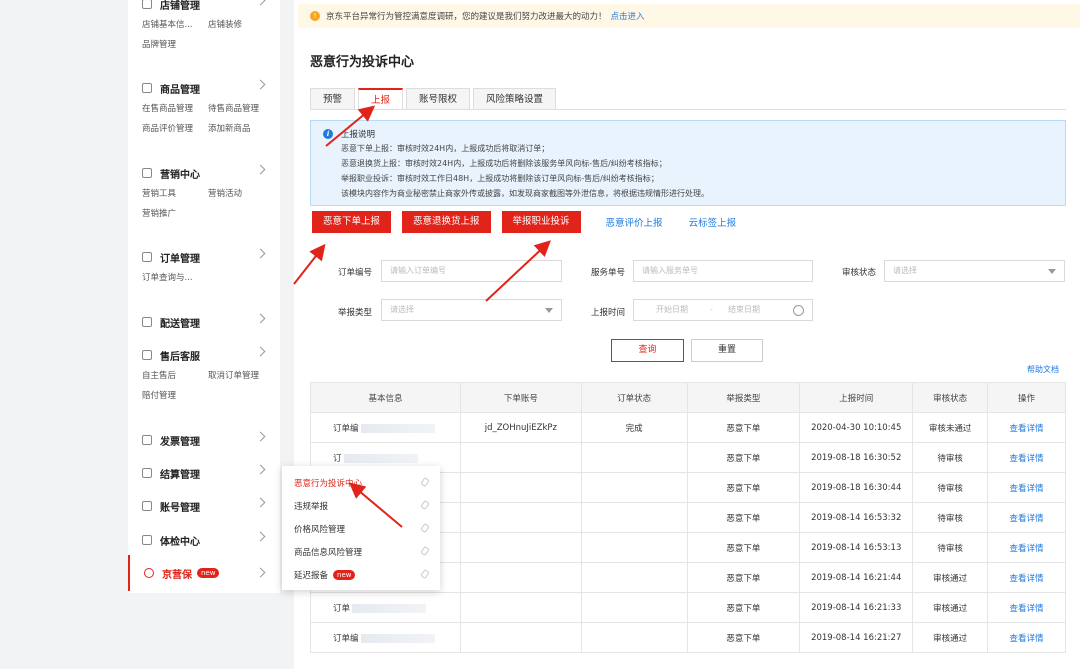 The height and width of the screenshot is (669, 1080). What do you see at coordinates (723, 271) in the screenshot?
I see `service-no-input: 请输入服务单号` at bounding box center [723, 271].